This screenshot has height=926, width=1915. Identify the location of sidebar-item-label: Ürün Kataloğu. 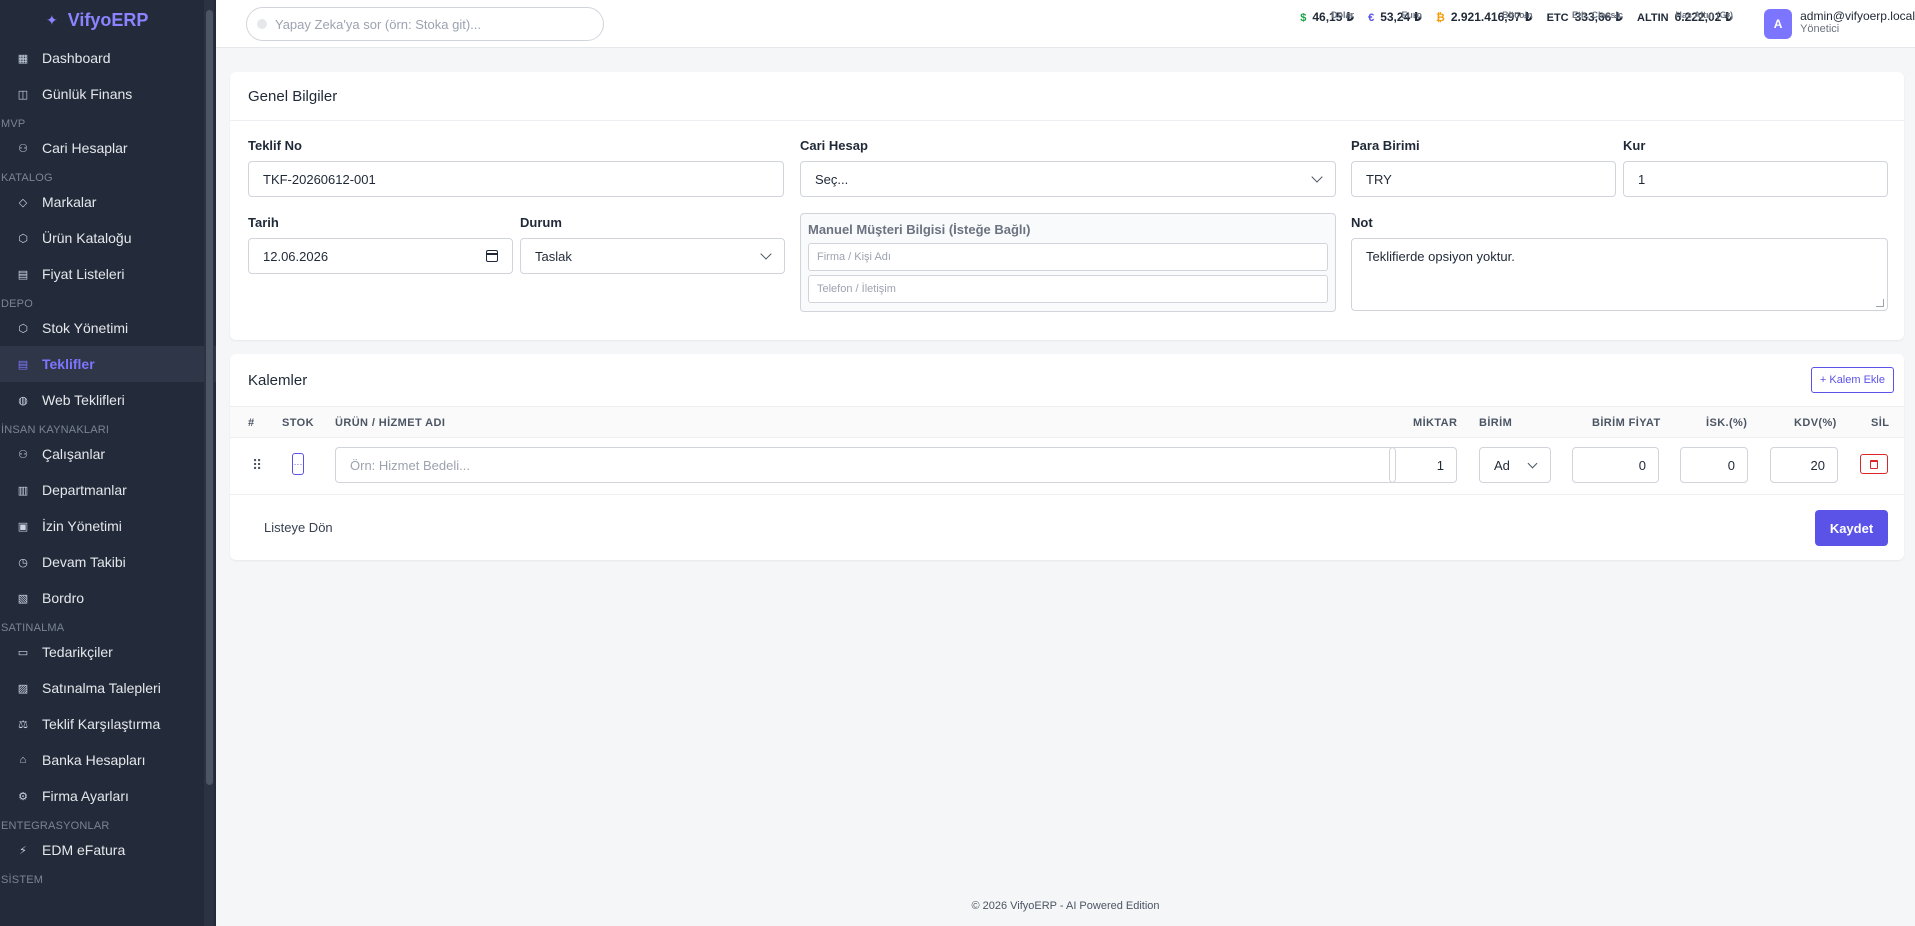
(87, 238).